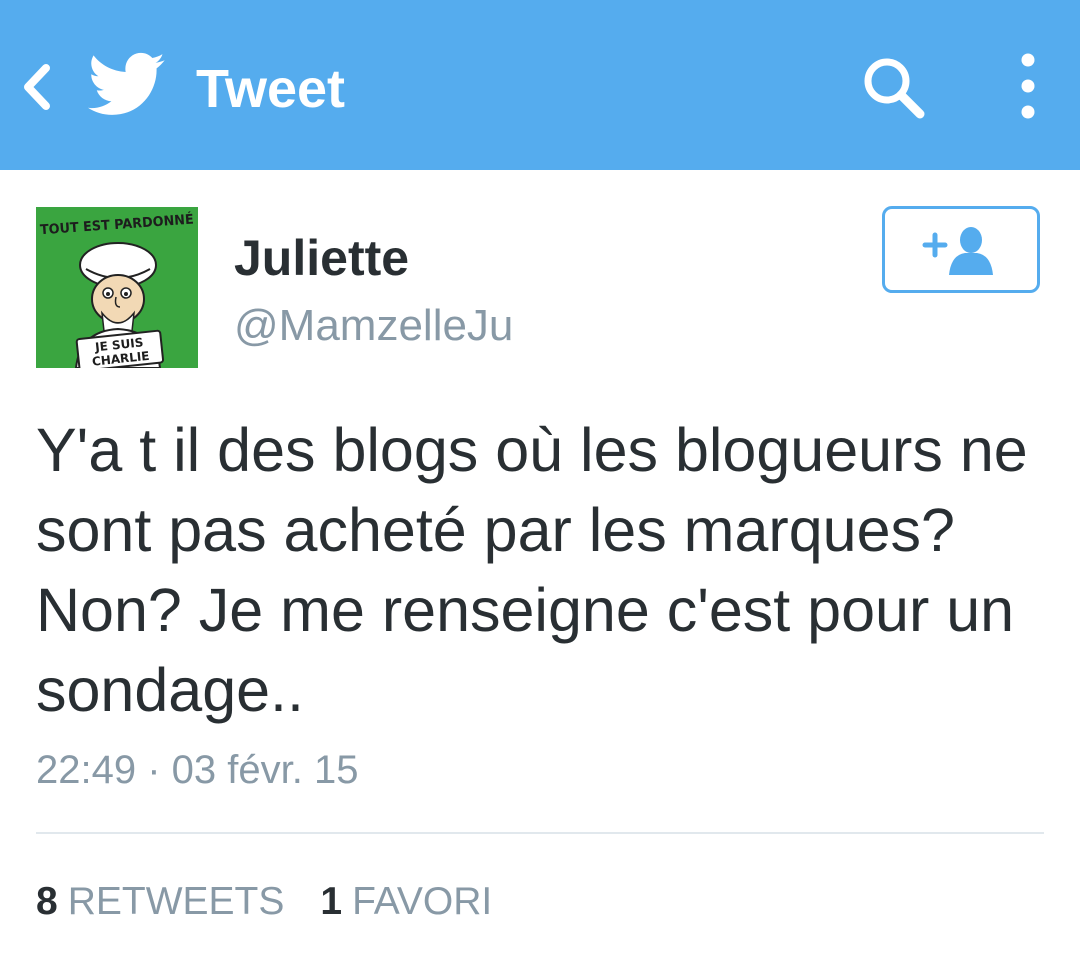 This screenshot has width=1080, height=959. Describe the element at coordinates (47, 901) in the screenshot. I see `retweets-count: 8` at that location.